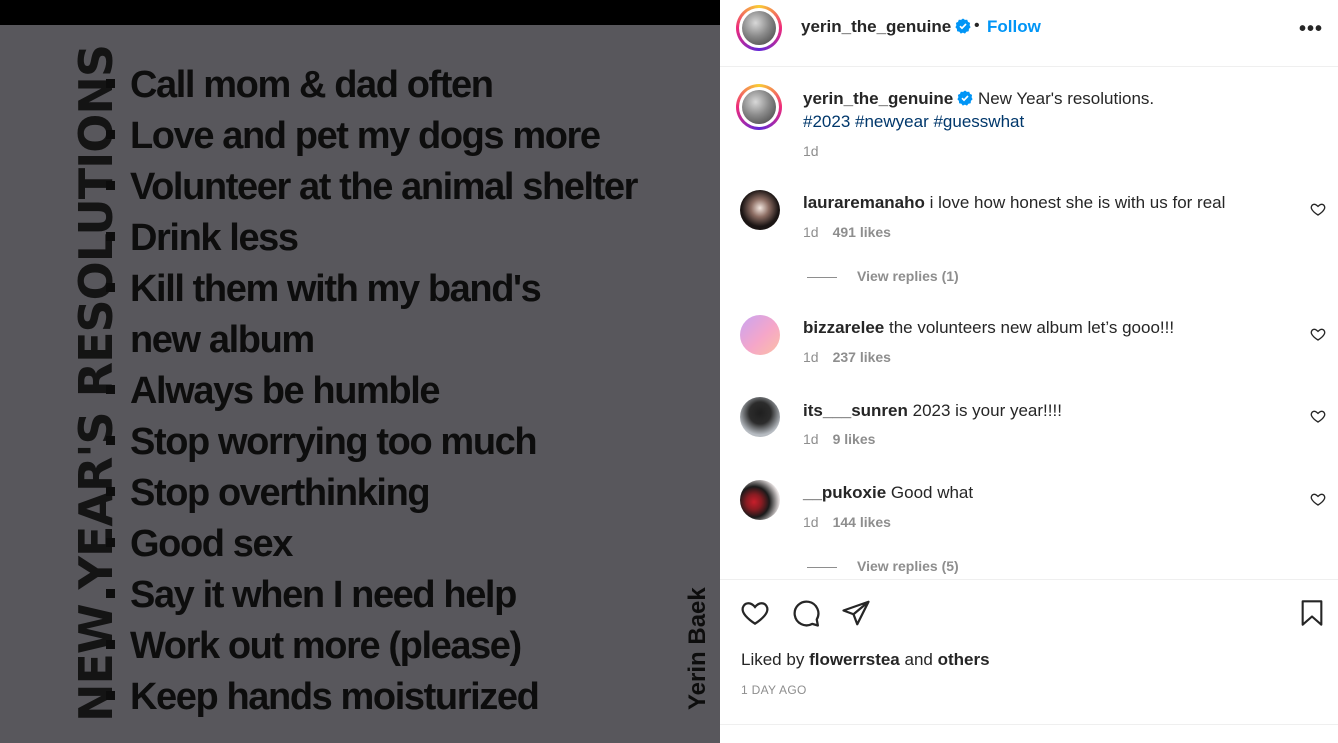  Describe the element at coordinates (1014, 27) in the screenshot. I see `follow-button: Follow` at that location.